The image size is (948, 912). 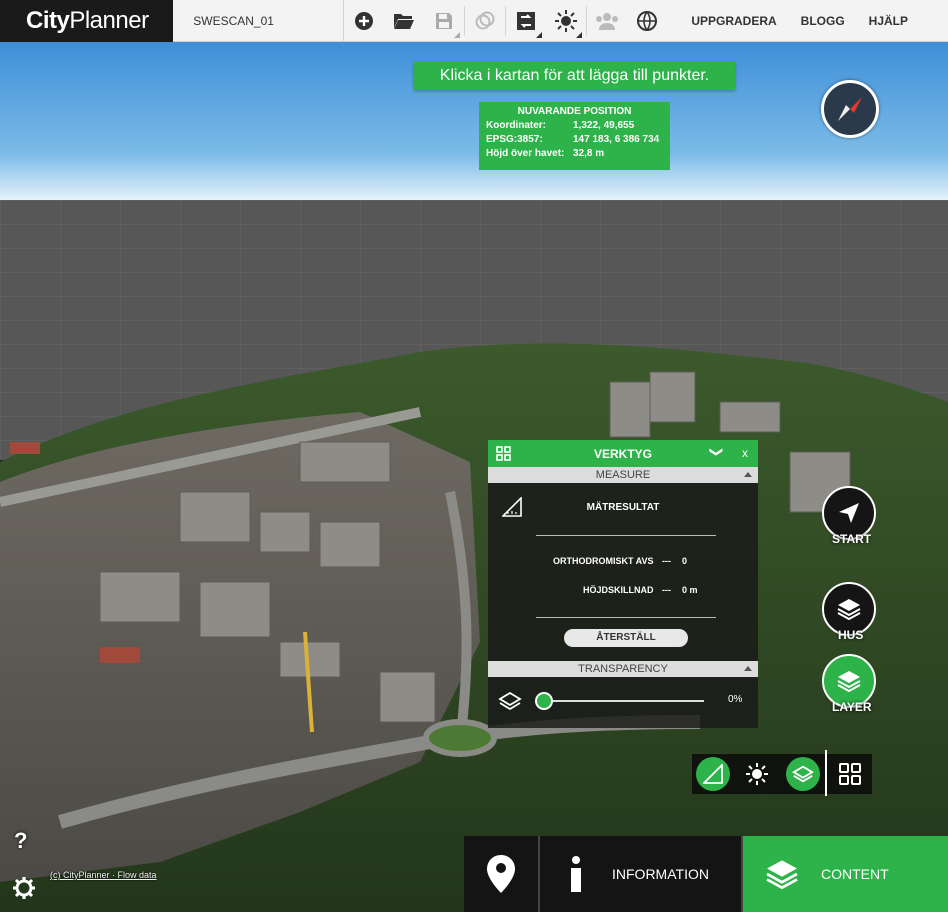 I want to click on position-label: Koordinater:, so click(x=516, y=125).